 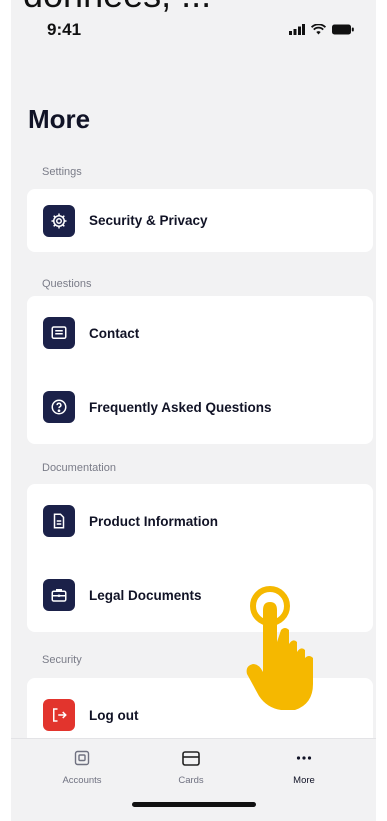 What do you see at coordinates (67, 284) in the screenshot?
I see `section-label-questions: Questions` at bounding box center [67, 284].